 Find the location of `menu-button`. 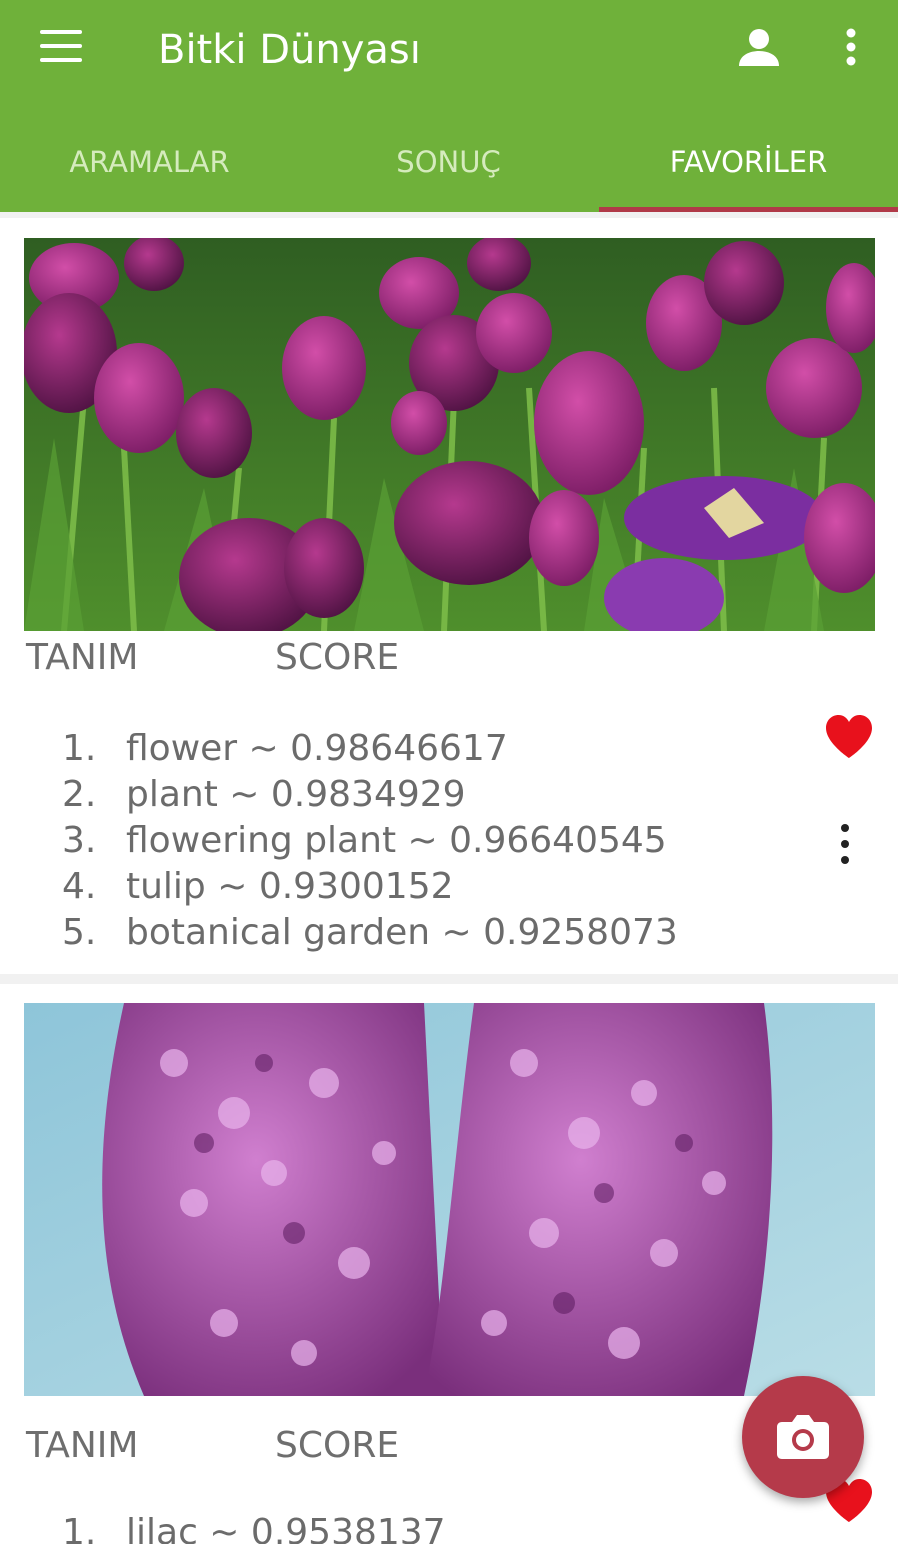

menu-button is located at coordinates (61, 47).